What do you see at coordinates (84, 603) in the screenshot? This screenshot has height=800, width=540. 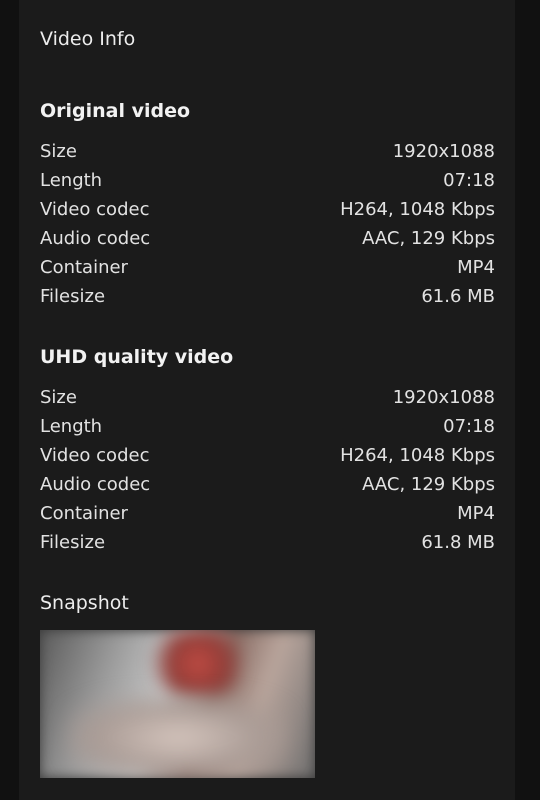 I see `snapshot-label: Snapshot` at bounding box center [84, 603].